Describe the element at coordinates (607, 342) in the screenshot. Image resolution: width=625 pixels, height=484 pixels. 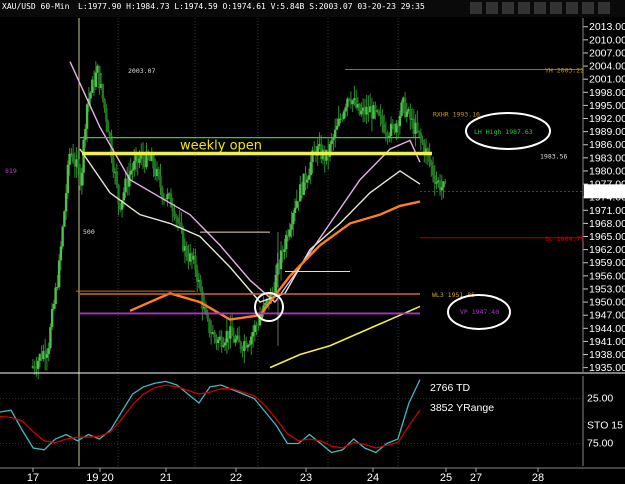
I see `price-tick-label: 1941.00` at that location.